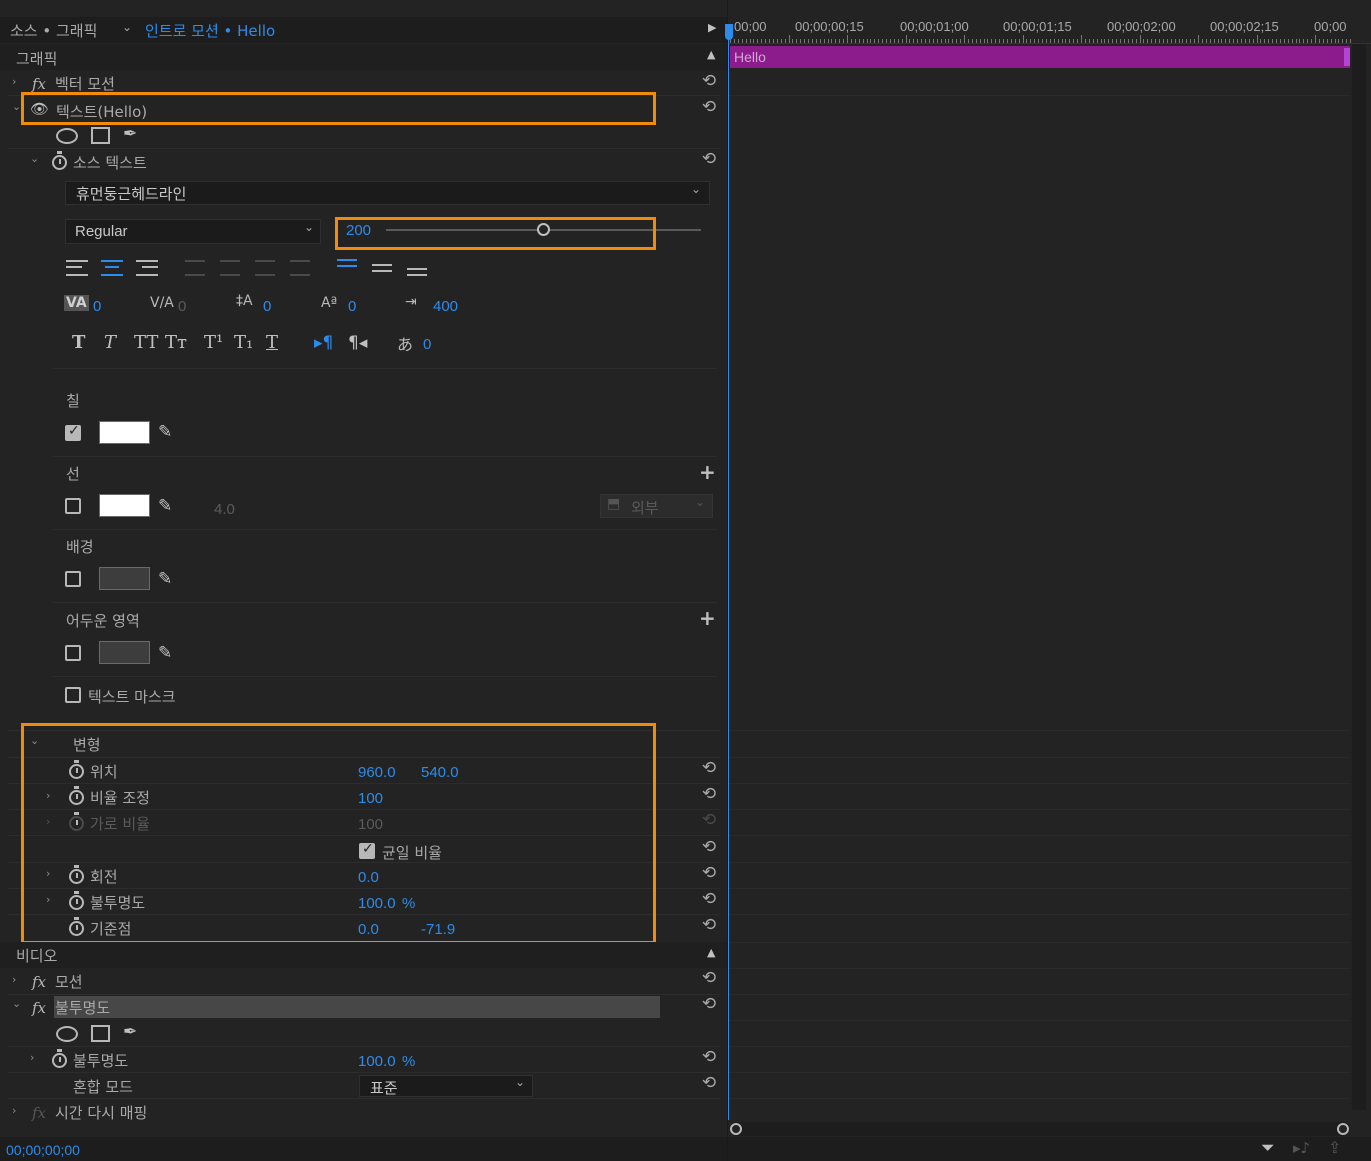  What do you see at coordinates (427, 344) in the screenshot?
I see `tsume-value: 0` at bounding box center [427, 344].